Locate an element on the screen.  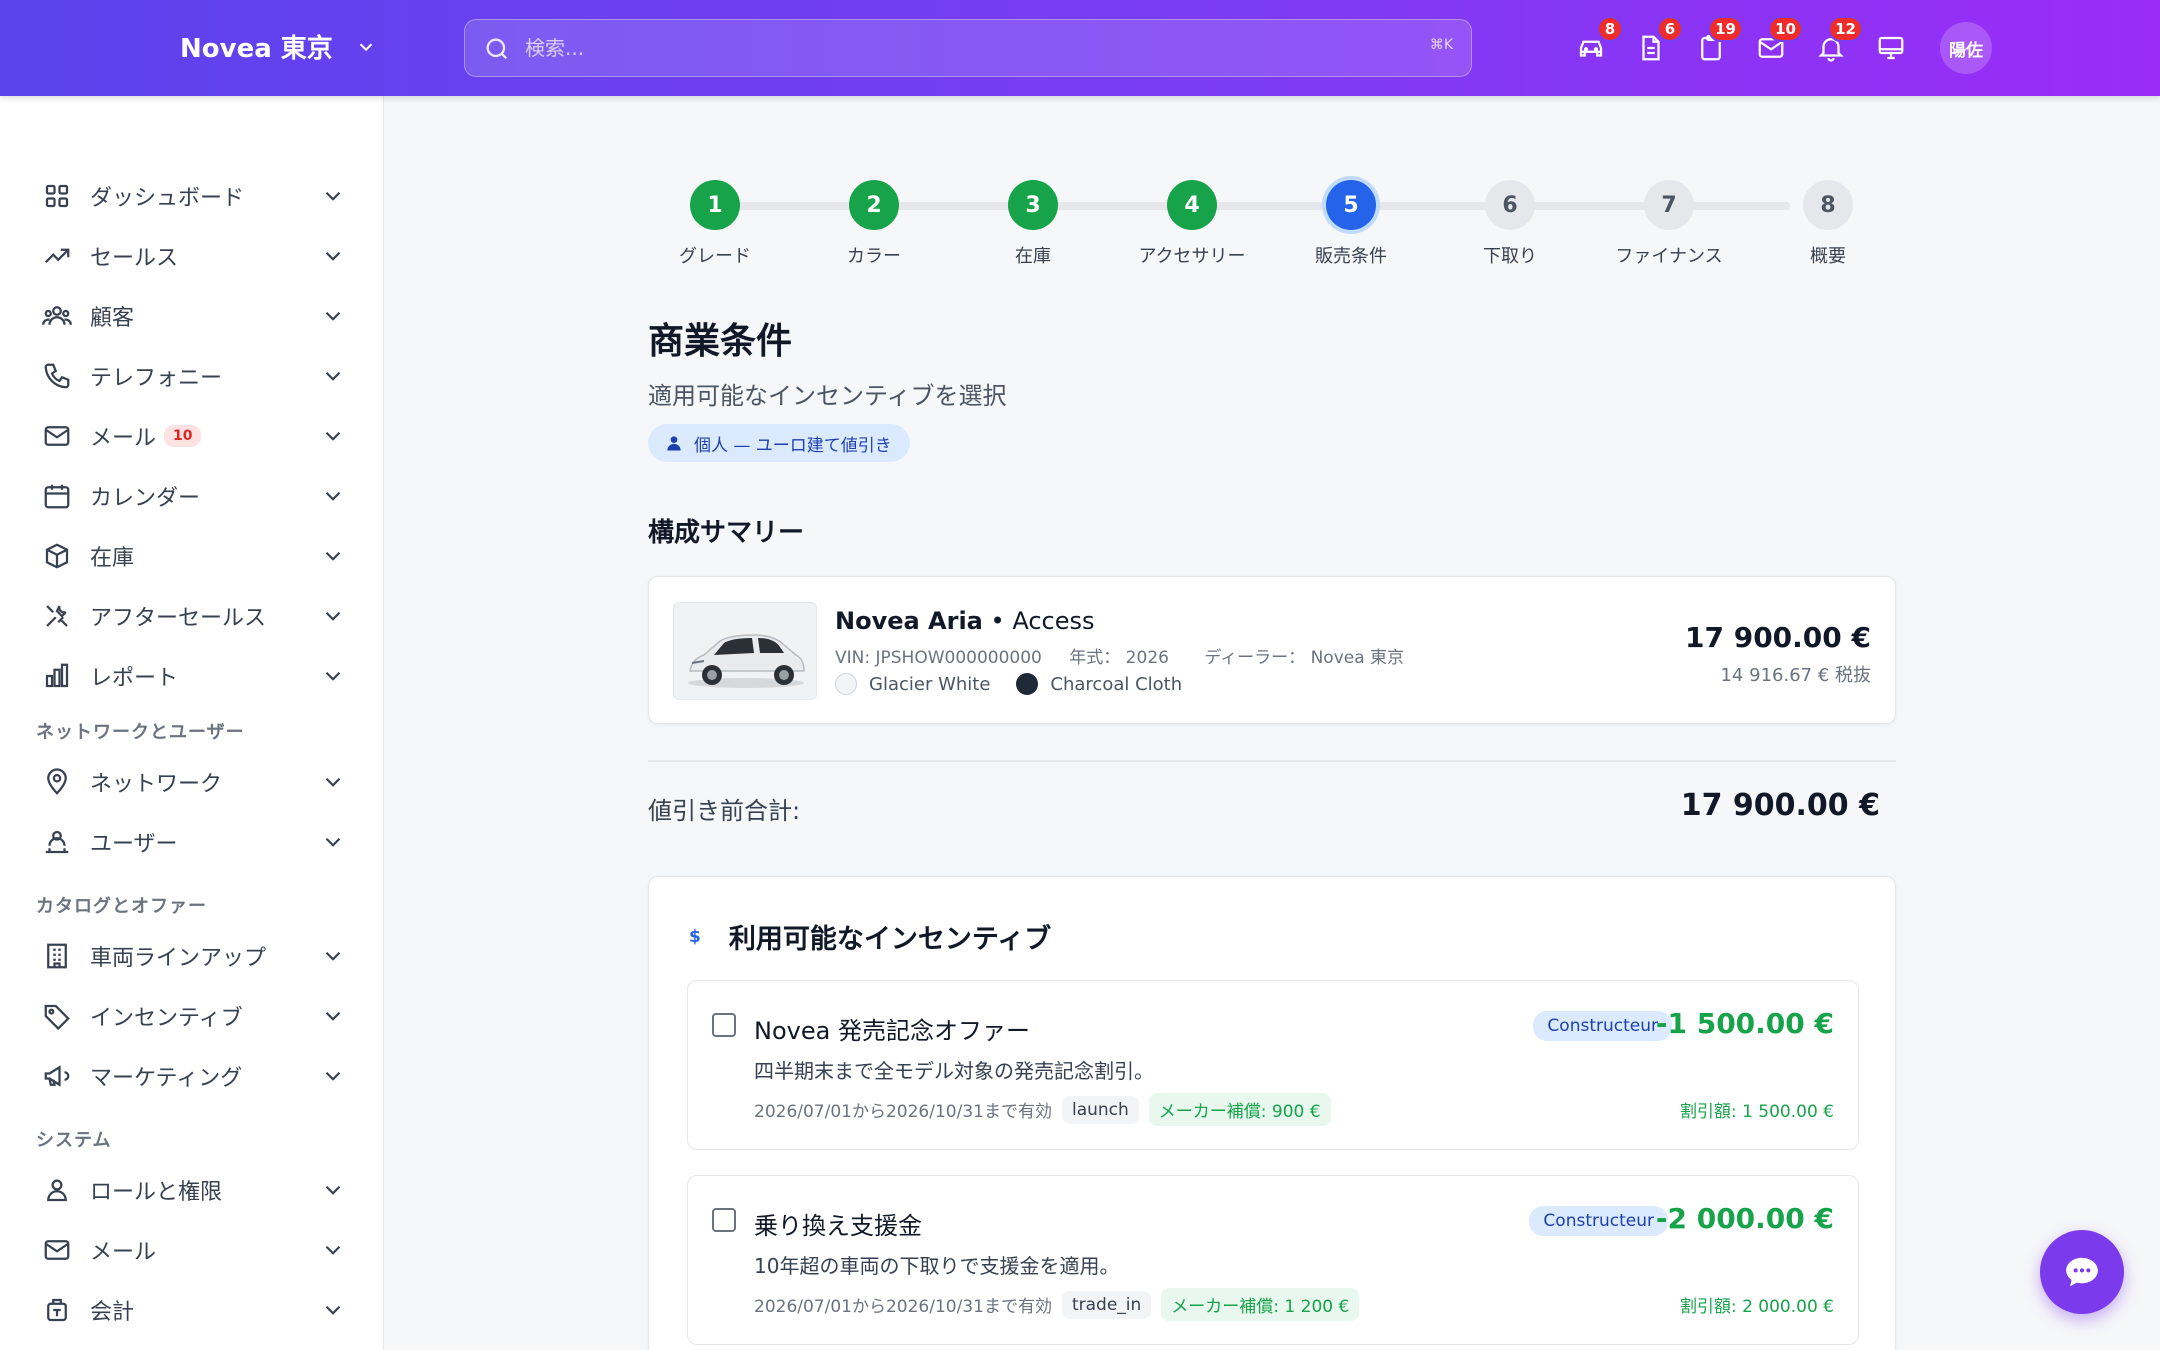
step-grade: 1 グレード is located at coordinates (715, 224).